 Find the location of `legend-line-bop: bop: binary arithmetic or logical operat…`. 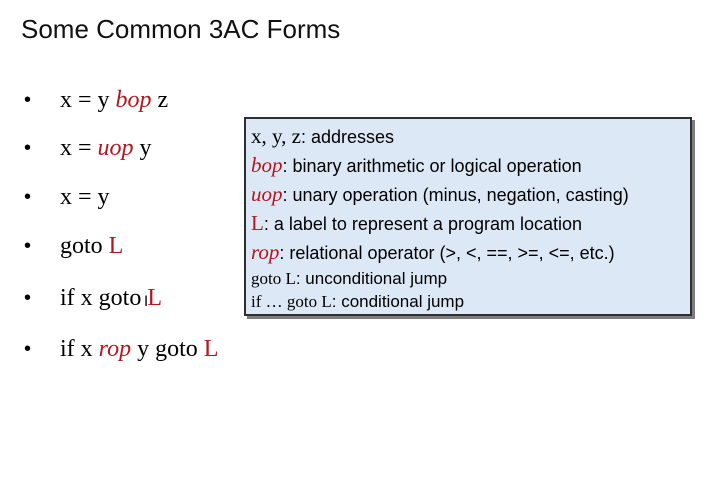

legend-line-bop: bop: binary arithmetic or logical operat… is located at coordinates (468, 165).